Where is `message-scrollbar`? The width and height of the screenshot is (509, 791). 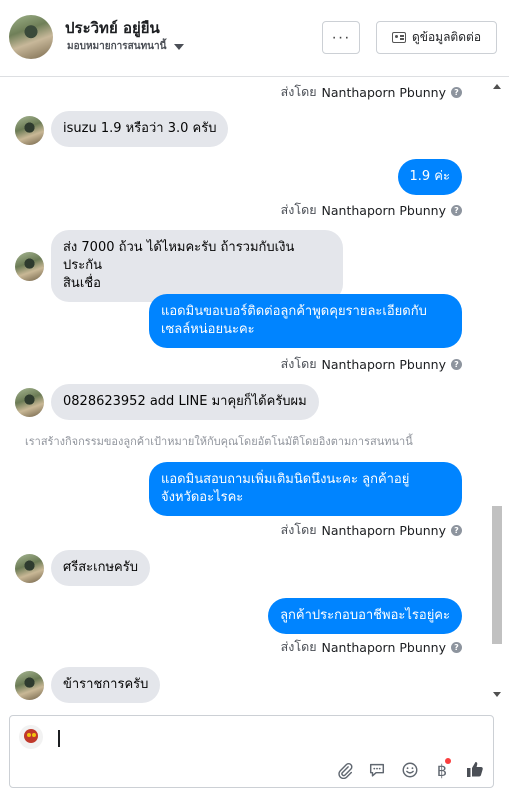
message-scrollbar is located at coordinates (497, 392).